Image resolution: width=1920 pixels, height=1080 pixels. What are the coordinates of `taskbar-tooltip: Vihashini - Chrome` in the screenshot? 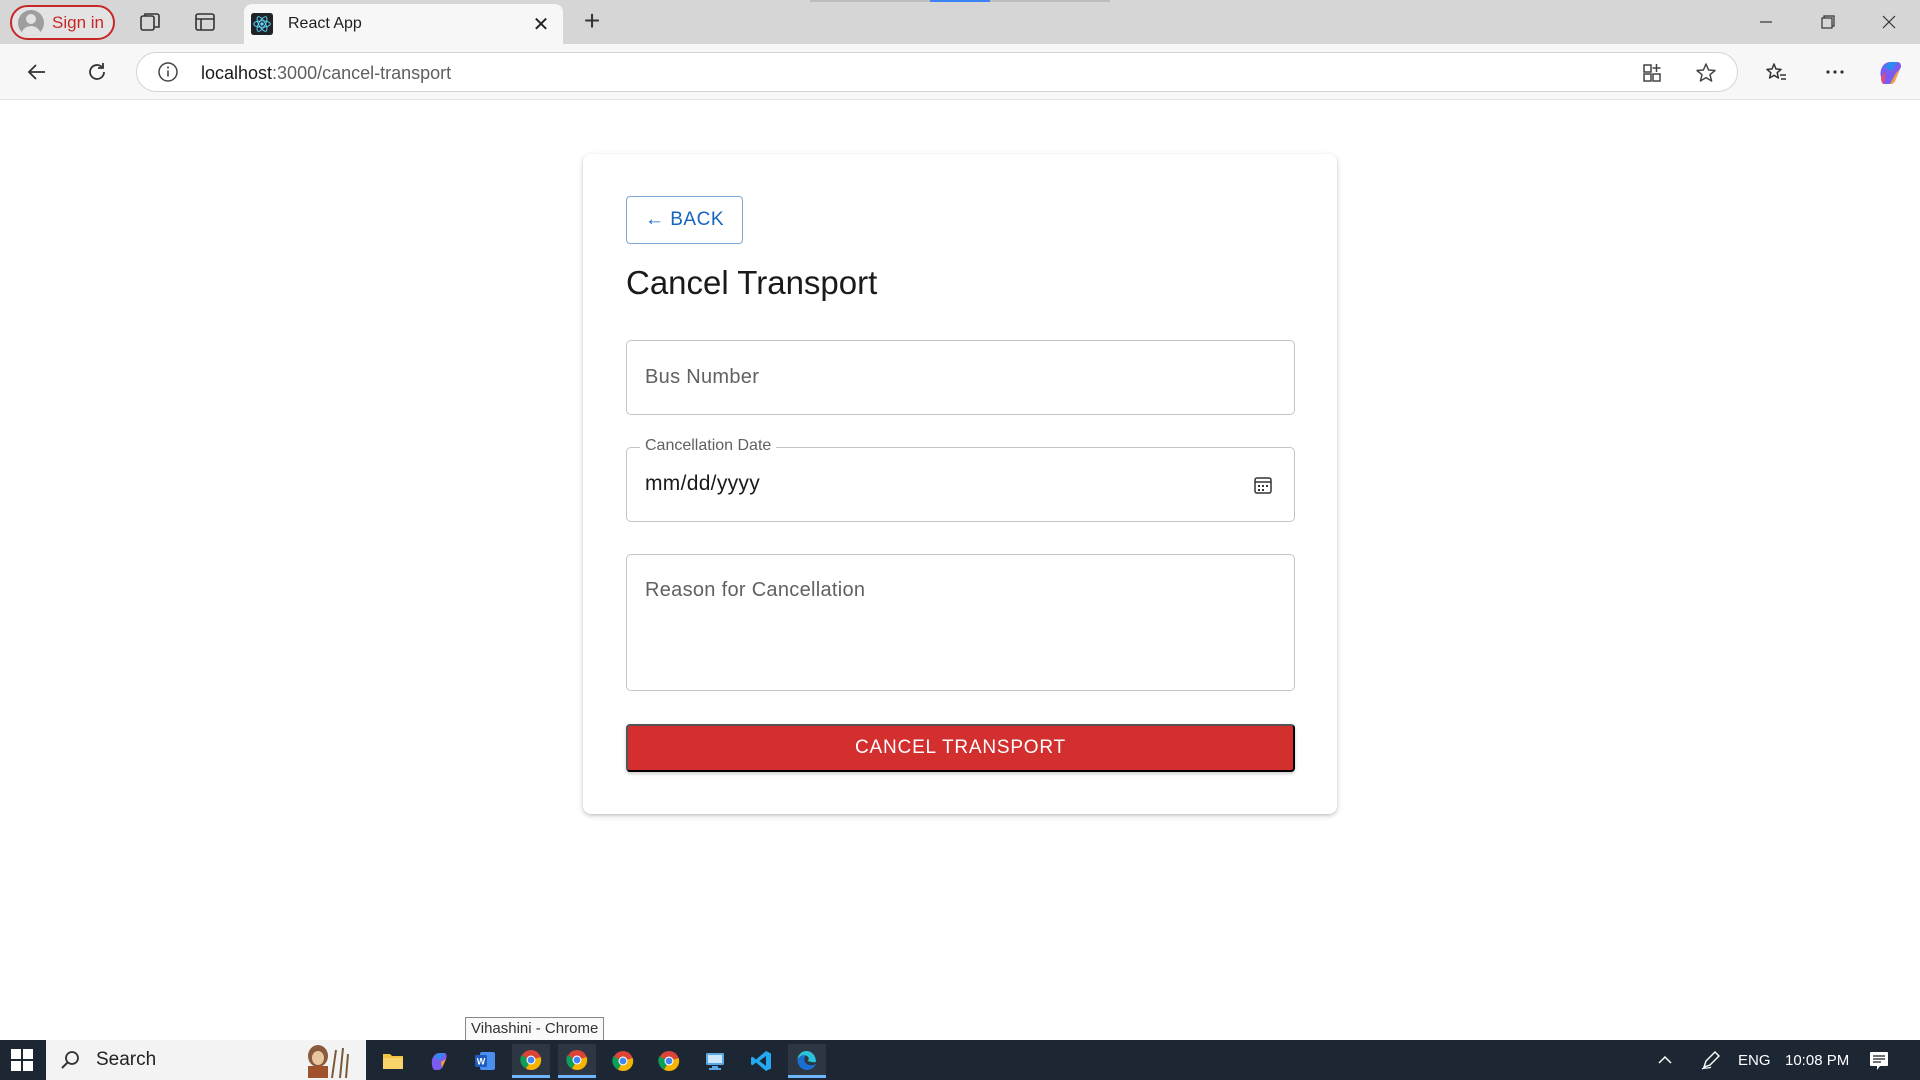 It's located at (535, 1029).